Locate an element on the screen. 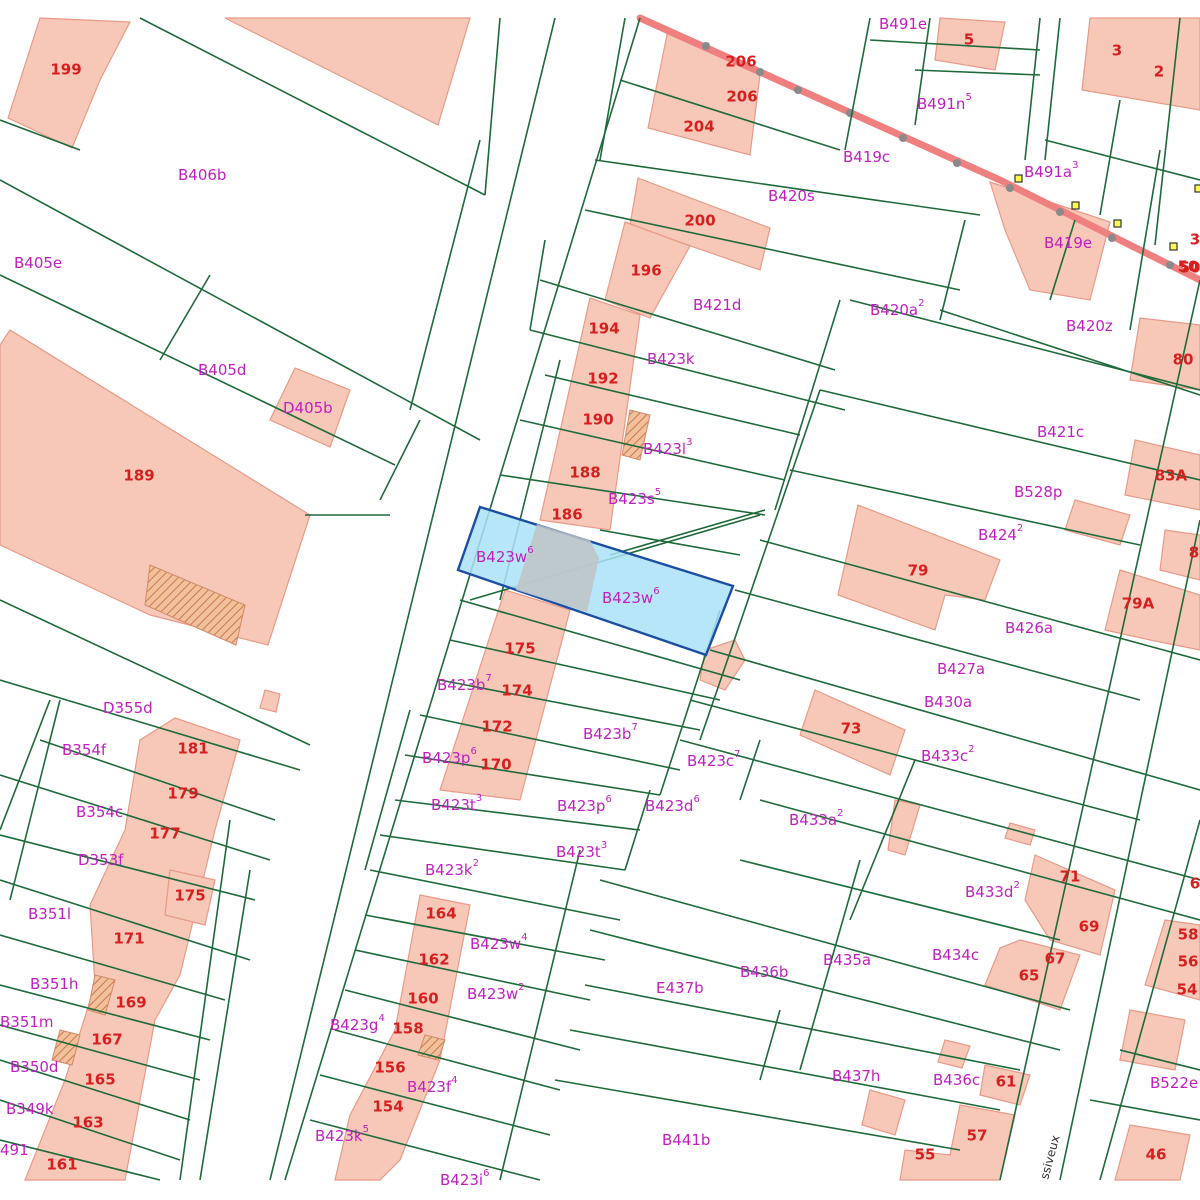 The image size is (1200, 1200). house-number-label: 200 is located at coordinates (699, 221).